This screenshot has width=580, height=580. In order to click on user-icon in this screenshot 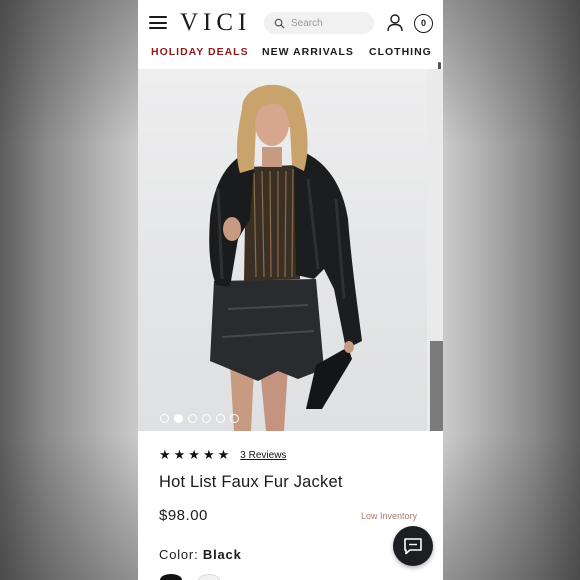, I will do `click(395, 23)`.